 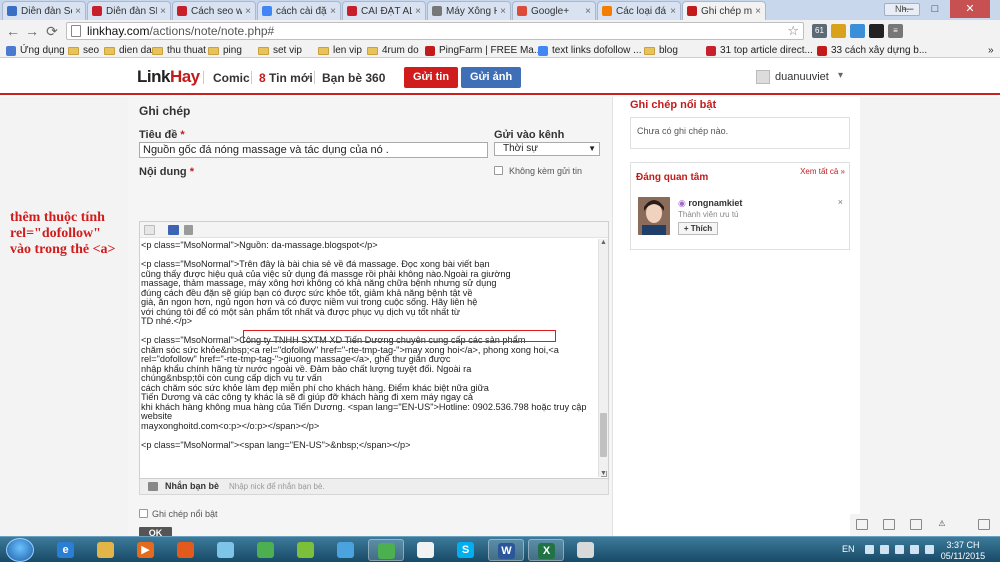 What do you see at coordinates (935, 9) in the screenshot?
I see `maximize-button: □` at bounding box center [935, 9].